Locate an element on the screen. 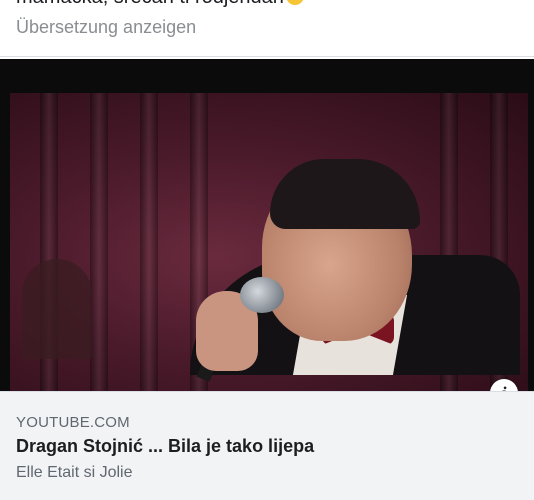 The height and width of the screenshot is (500, 534). microphone-icon is located at coordinates (262, 295).